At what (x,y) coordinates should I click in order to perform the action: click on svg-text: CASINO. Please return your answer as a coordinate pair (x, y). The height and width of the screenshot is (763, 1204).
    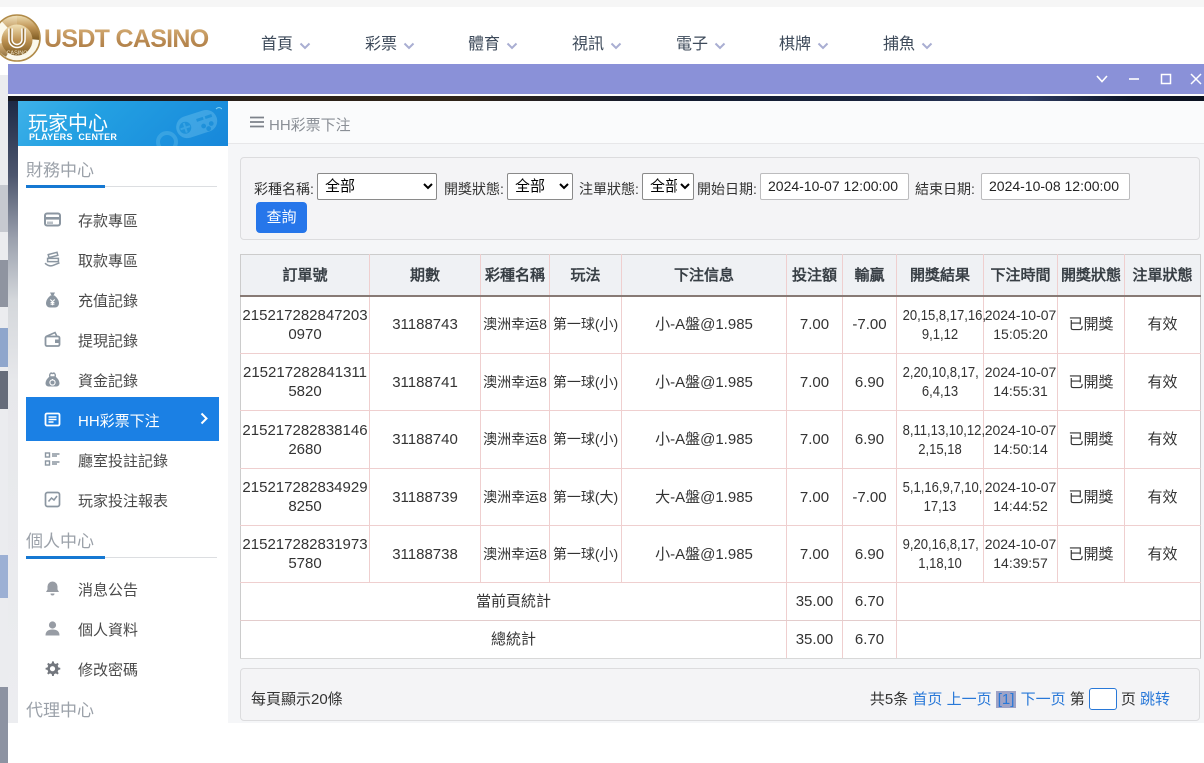
    Looking at the image, I should click on (17, 54).